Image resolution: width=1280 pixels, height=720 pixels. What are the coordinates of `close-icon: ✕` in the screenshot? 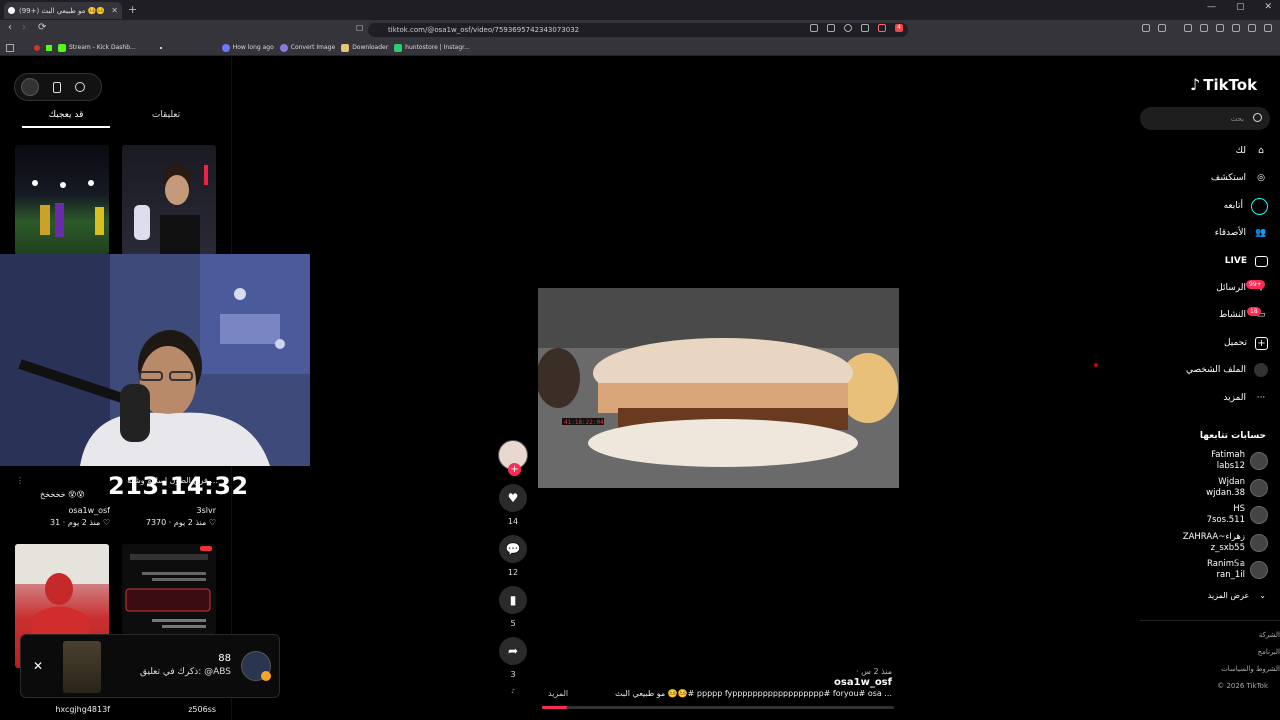 It's located at (38, 666).